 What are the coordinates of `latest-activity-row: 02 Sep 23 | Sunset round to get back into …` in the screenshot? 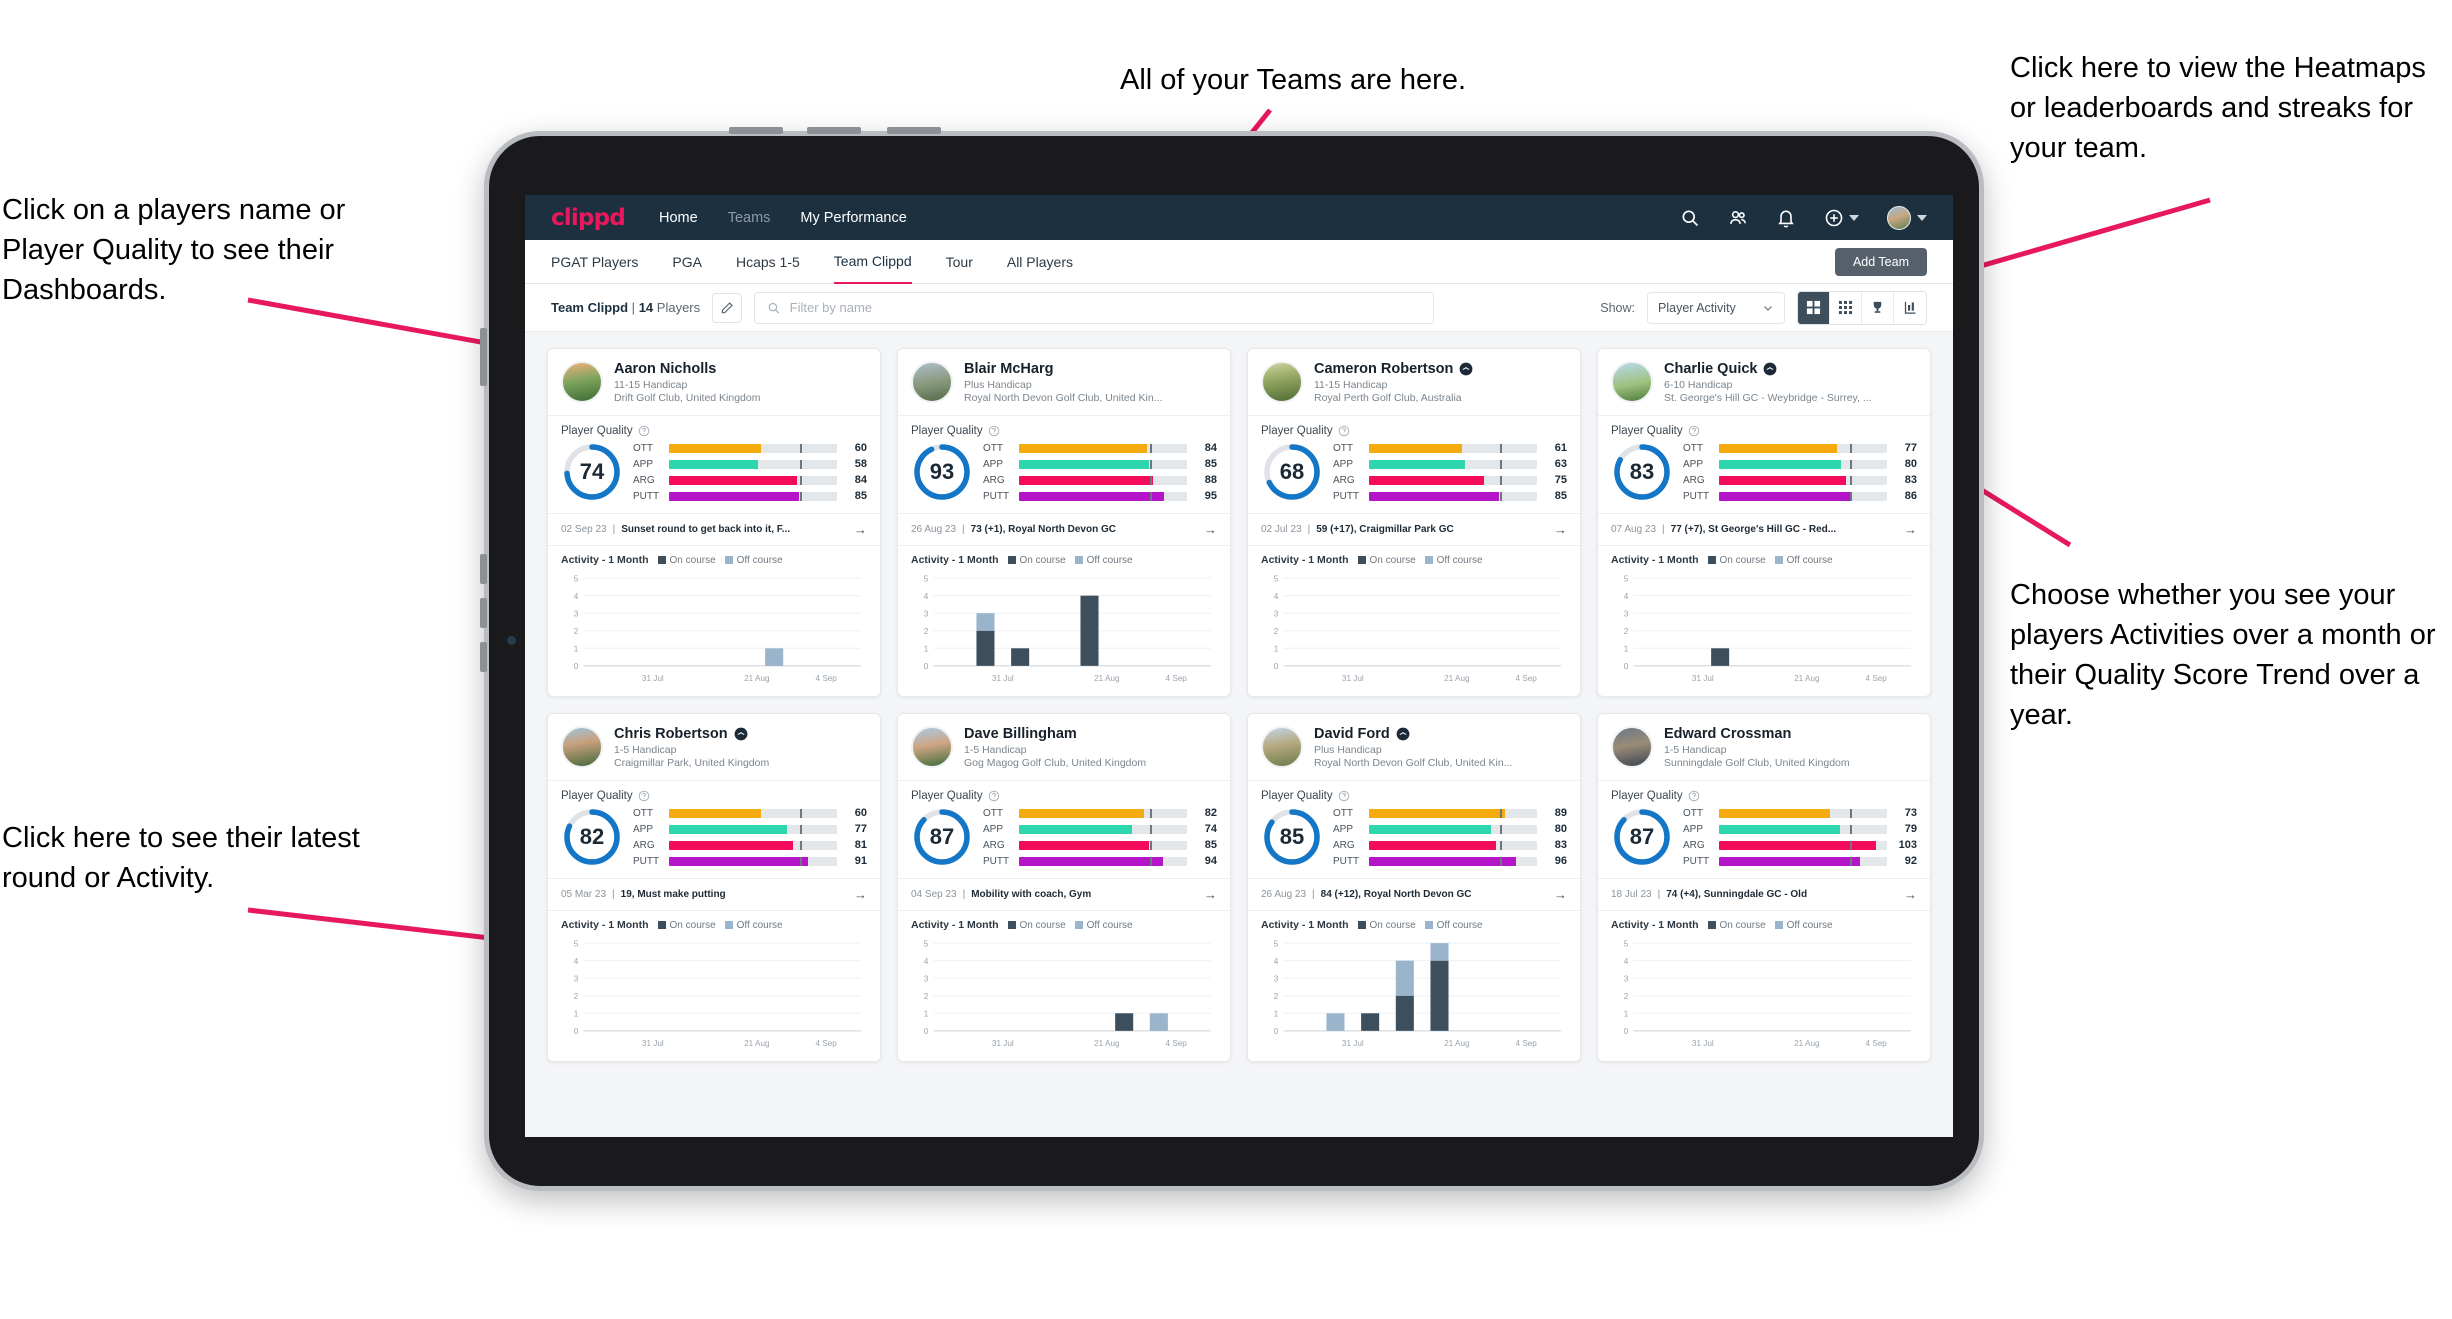 It's located at (714, 529).